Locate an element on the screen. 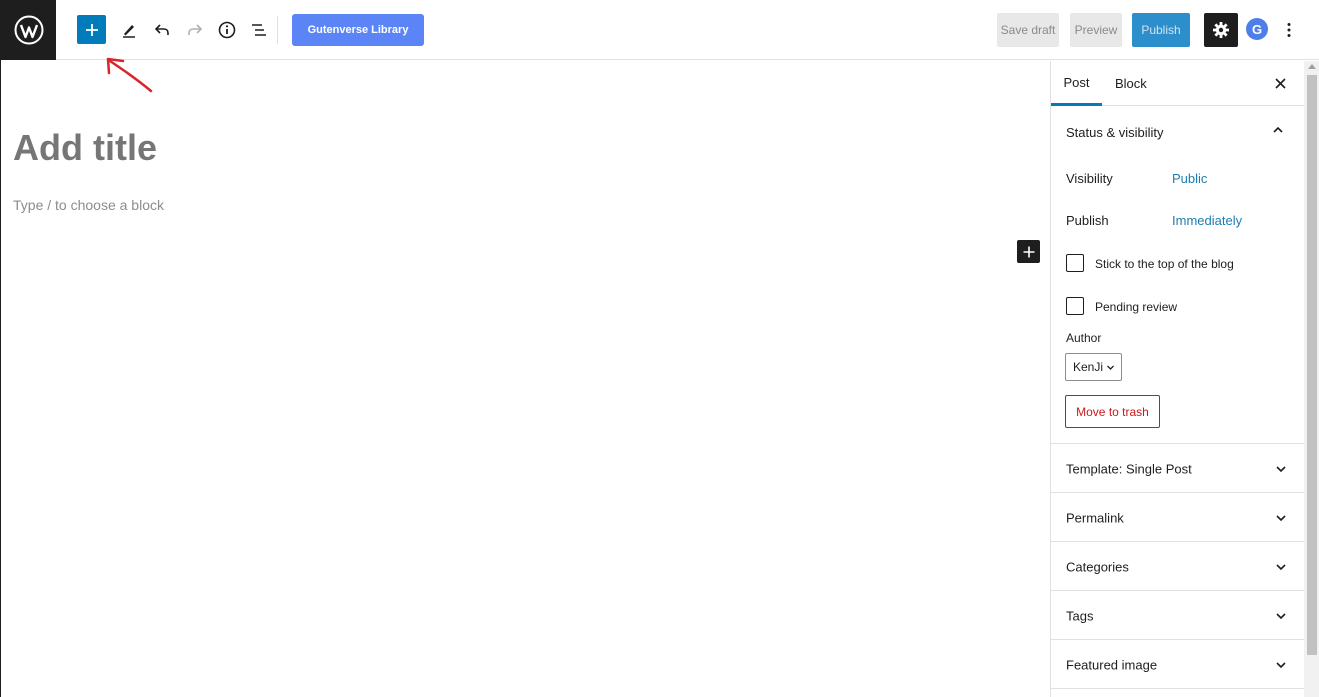 The image size is (1319, 697). publish-button: Publish is located at coordinates (1161, 30).